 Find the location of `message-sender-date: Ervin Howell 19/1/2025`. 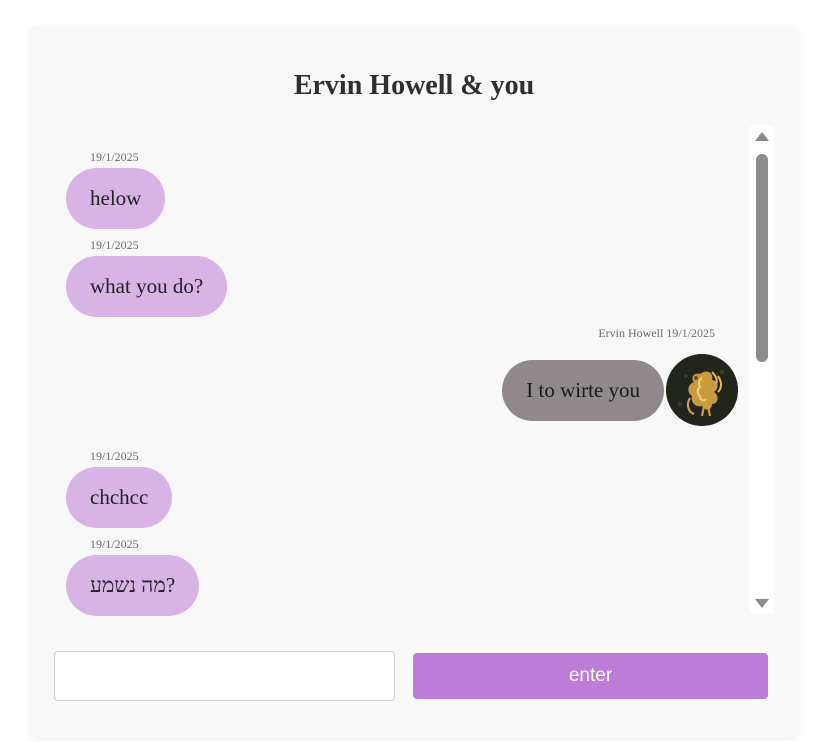

message-sender-date: Ervin Howell 19/1/2025 is located at coordinates (656, 333).